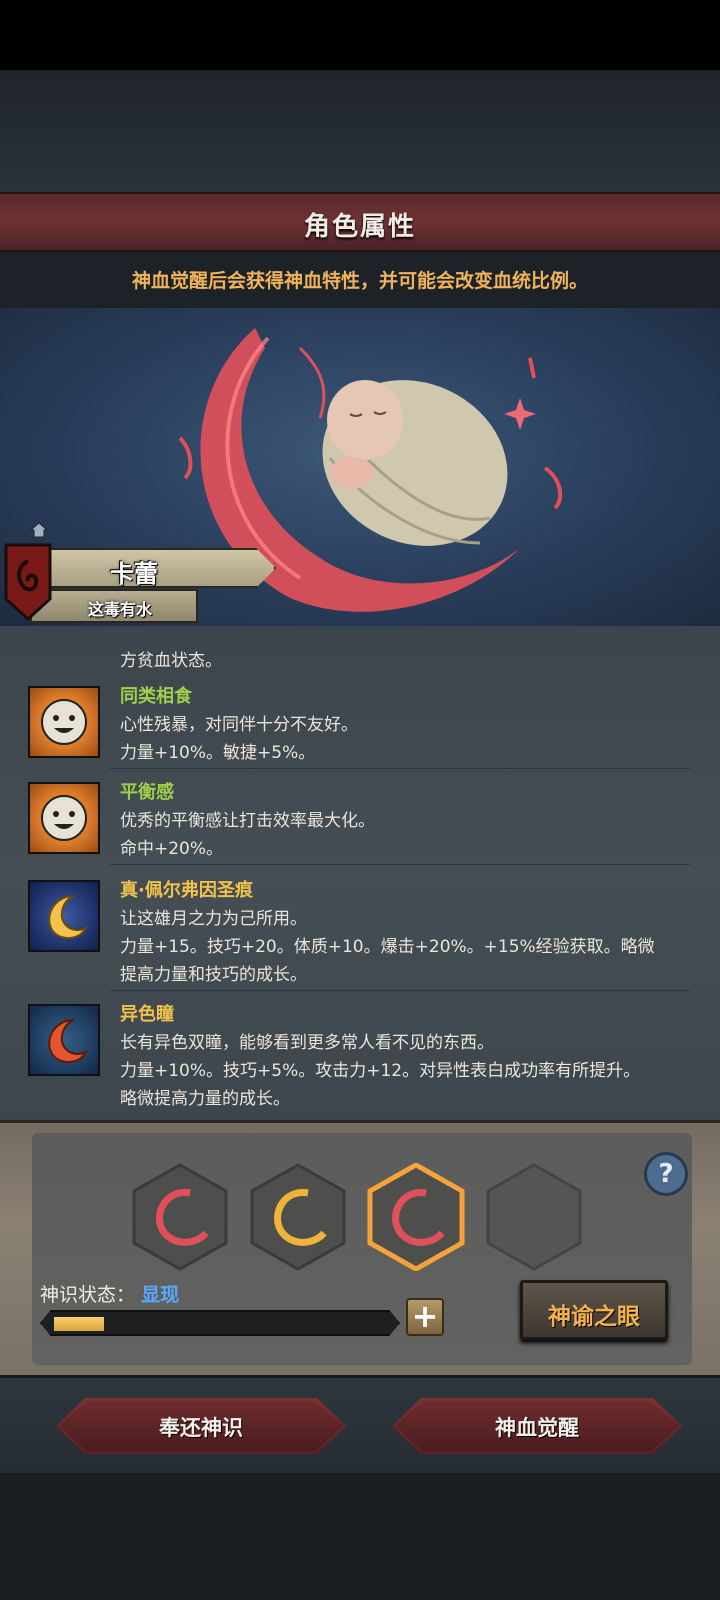 This screenshot has height=1600, width=720. I want to click on return-label: 奉还神识, so click(201, 1428).